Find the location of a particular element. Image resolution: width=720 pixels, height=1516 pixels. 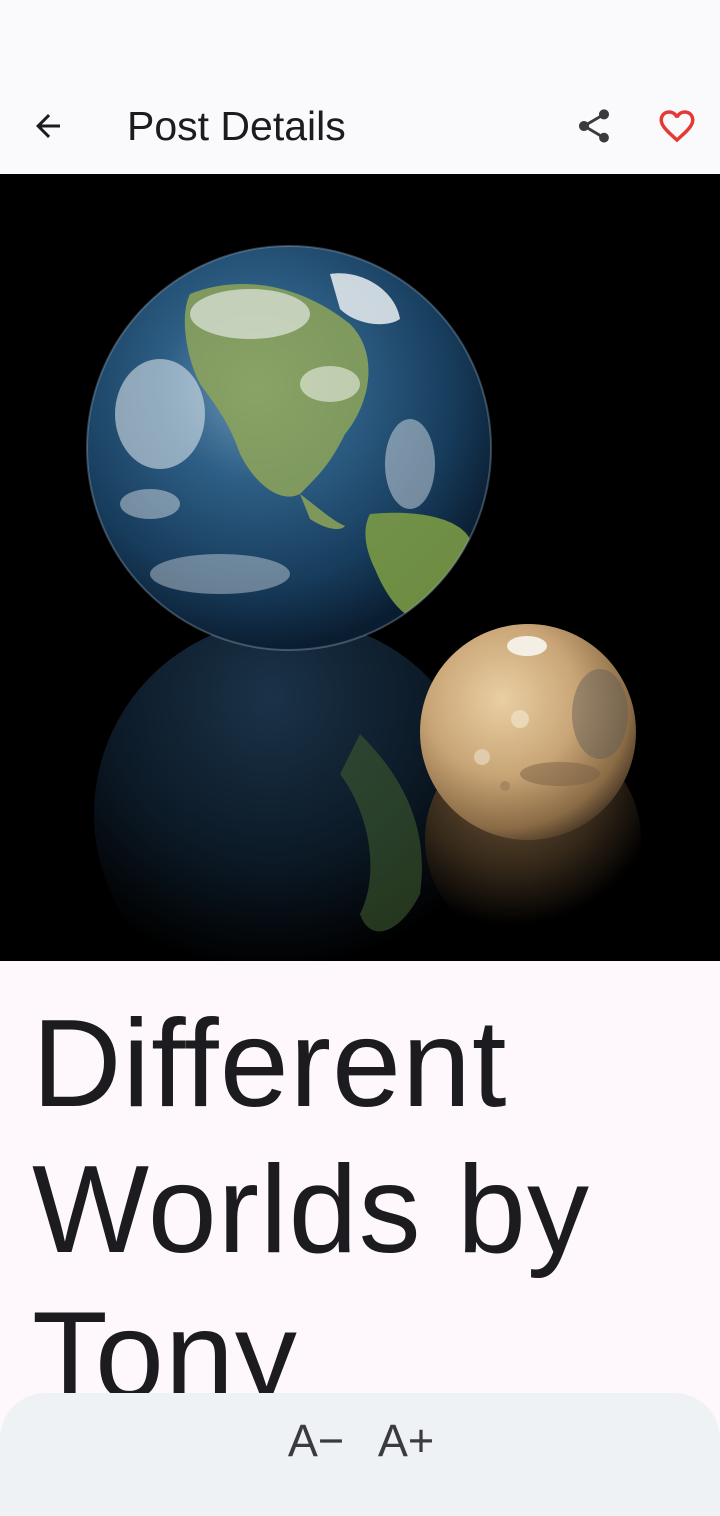

share-icon is located at coordinates (594, 126).